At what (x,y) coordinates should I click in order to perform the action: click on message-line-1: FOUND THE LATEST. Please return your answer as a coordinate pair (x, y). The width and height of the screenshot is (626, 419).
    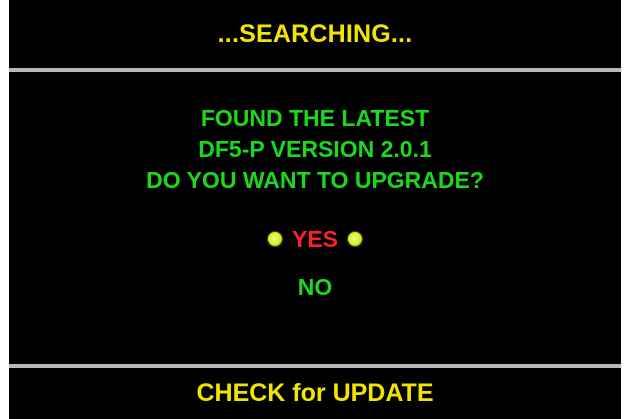
    Looking at the image, I should click on (315, 118).